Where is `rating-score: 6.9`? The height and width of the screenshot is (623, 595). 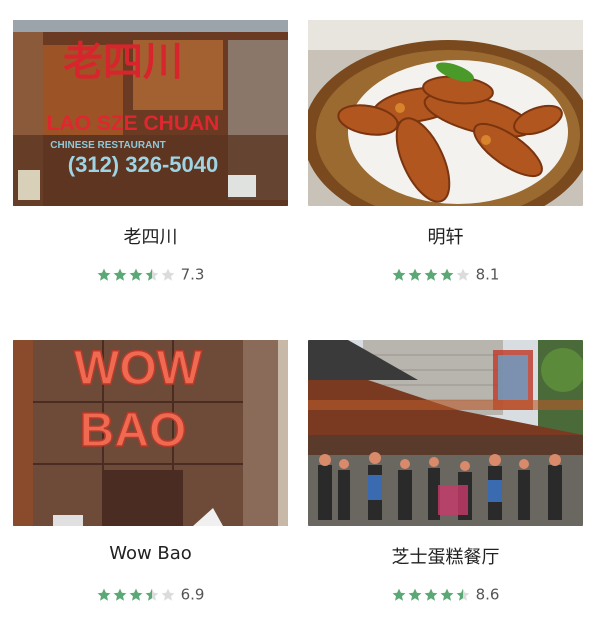 rating-score: 6.9 is located at coordinates (192, 594).